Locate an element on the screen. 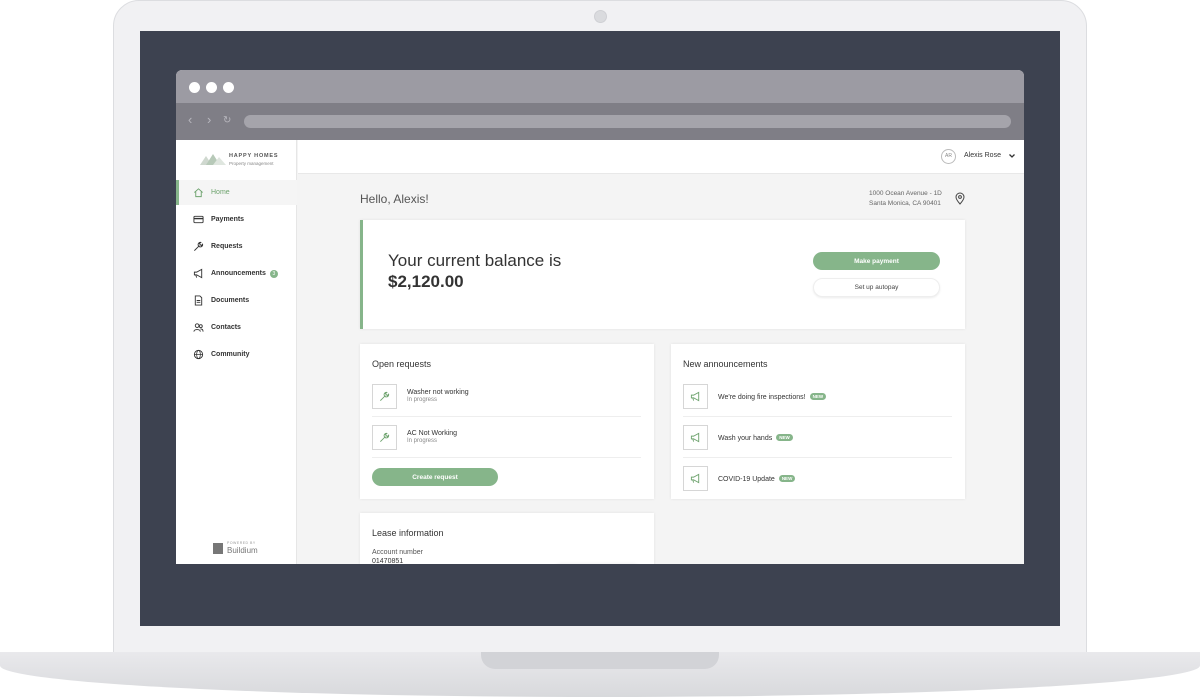 This screenshot has width=1200, height=697. address-bar is located at coordinates (627, 121).